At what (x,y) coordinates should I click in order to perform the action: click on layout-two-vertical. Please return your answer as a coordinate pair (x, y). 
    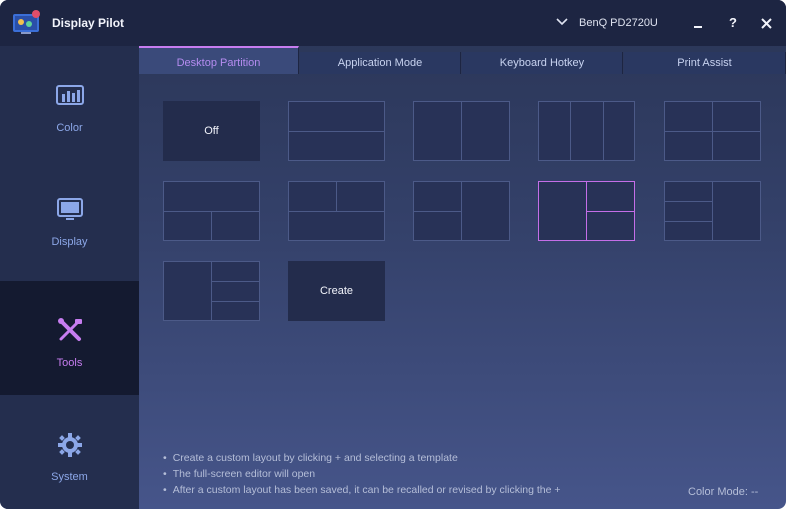
    Looking at the image, I should click on (461, 131).